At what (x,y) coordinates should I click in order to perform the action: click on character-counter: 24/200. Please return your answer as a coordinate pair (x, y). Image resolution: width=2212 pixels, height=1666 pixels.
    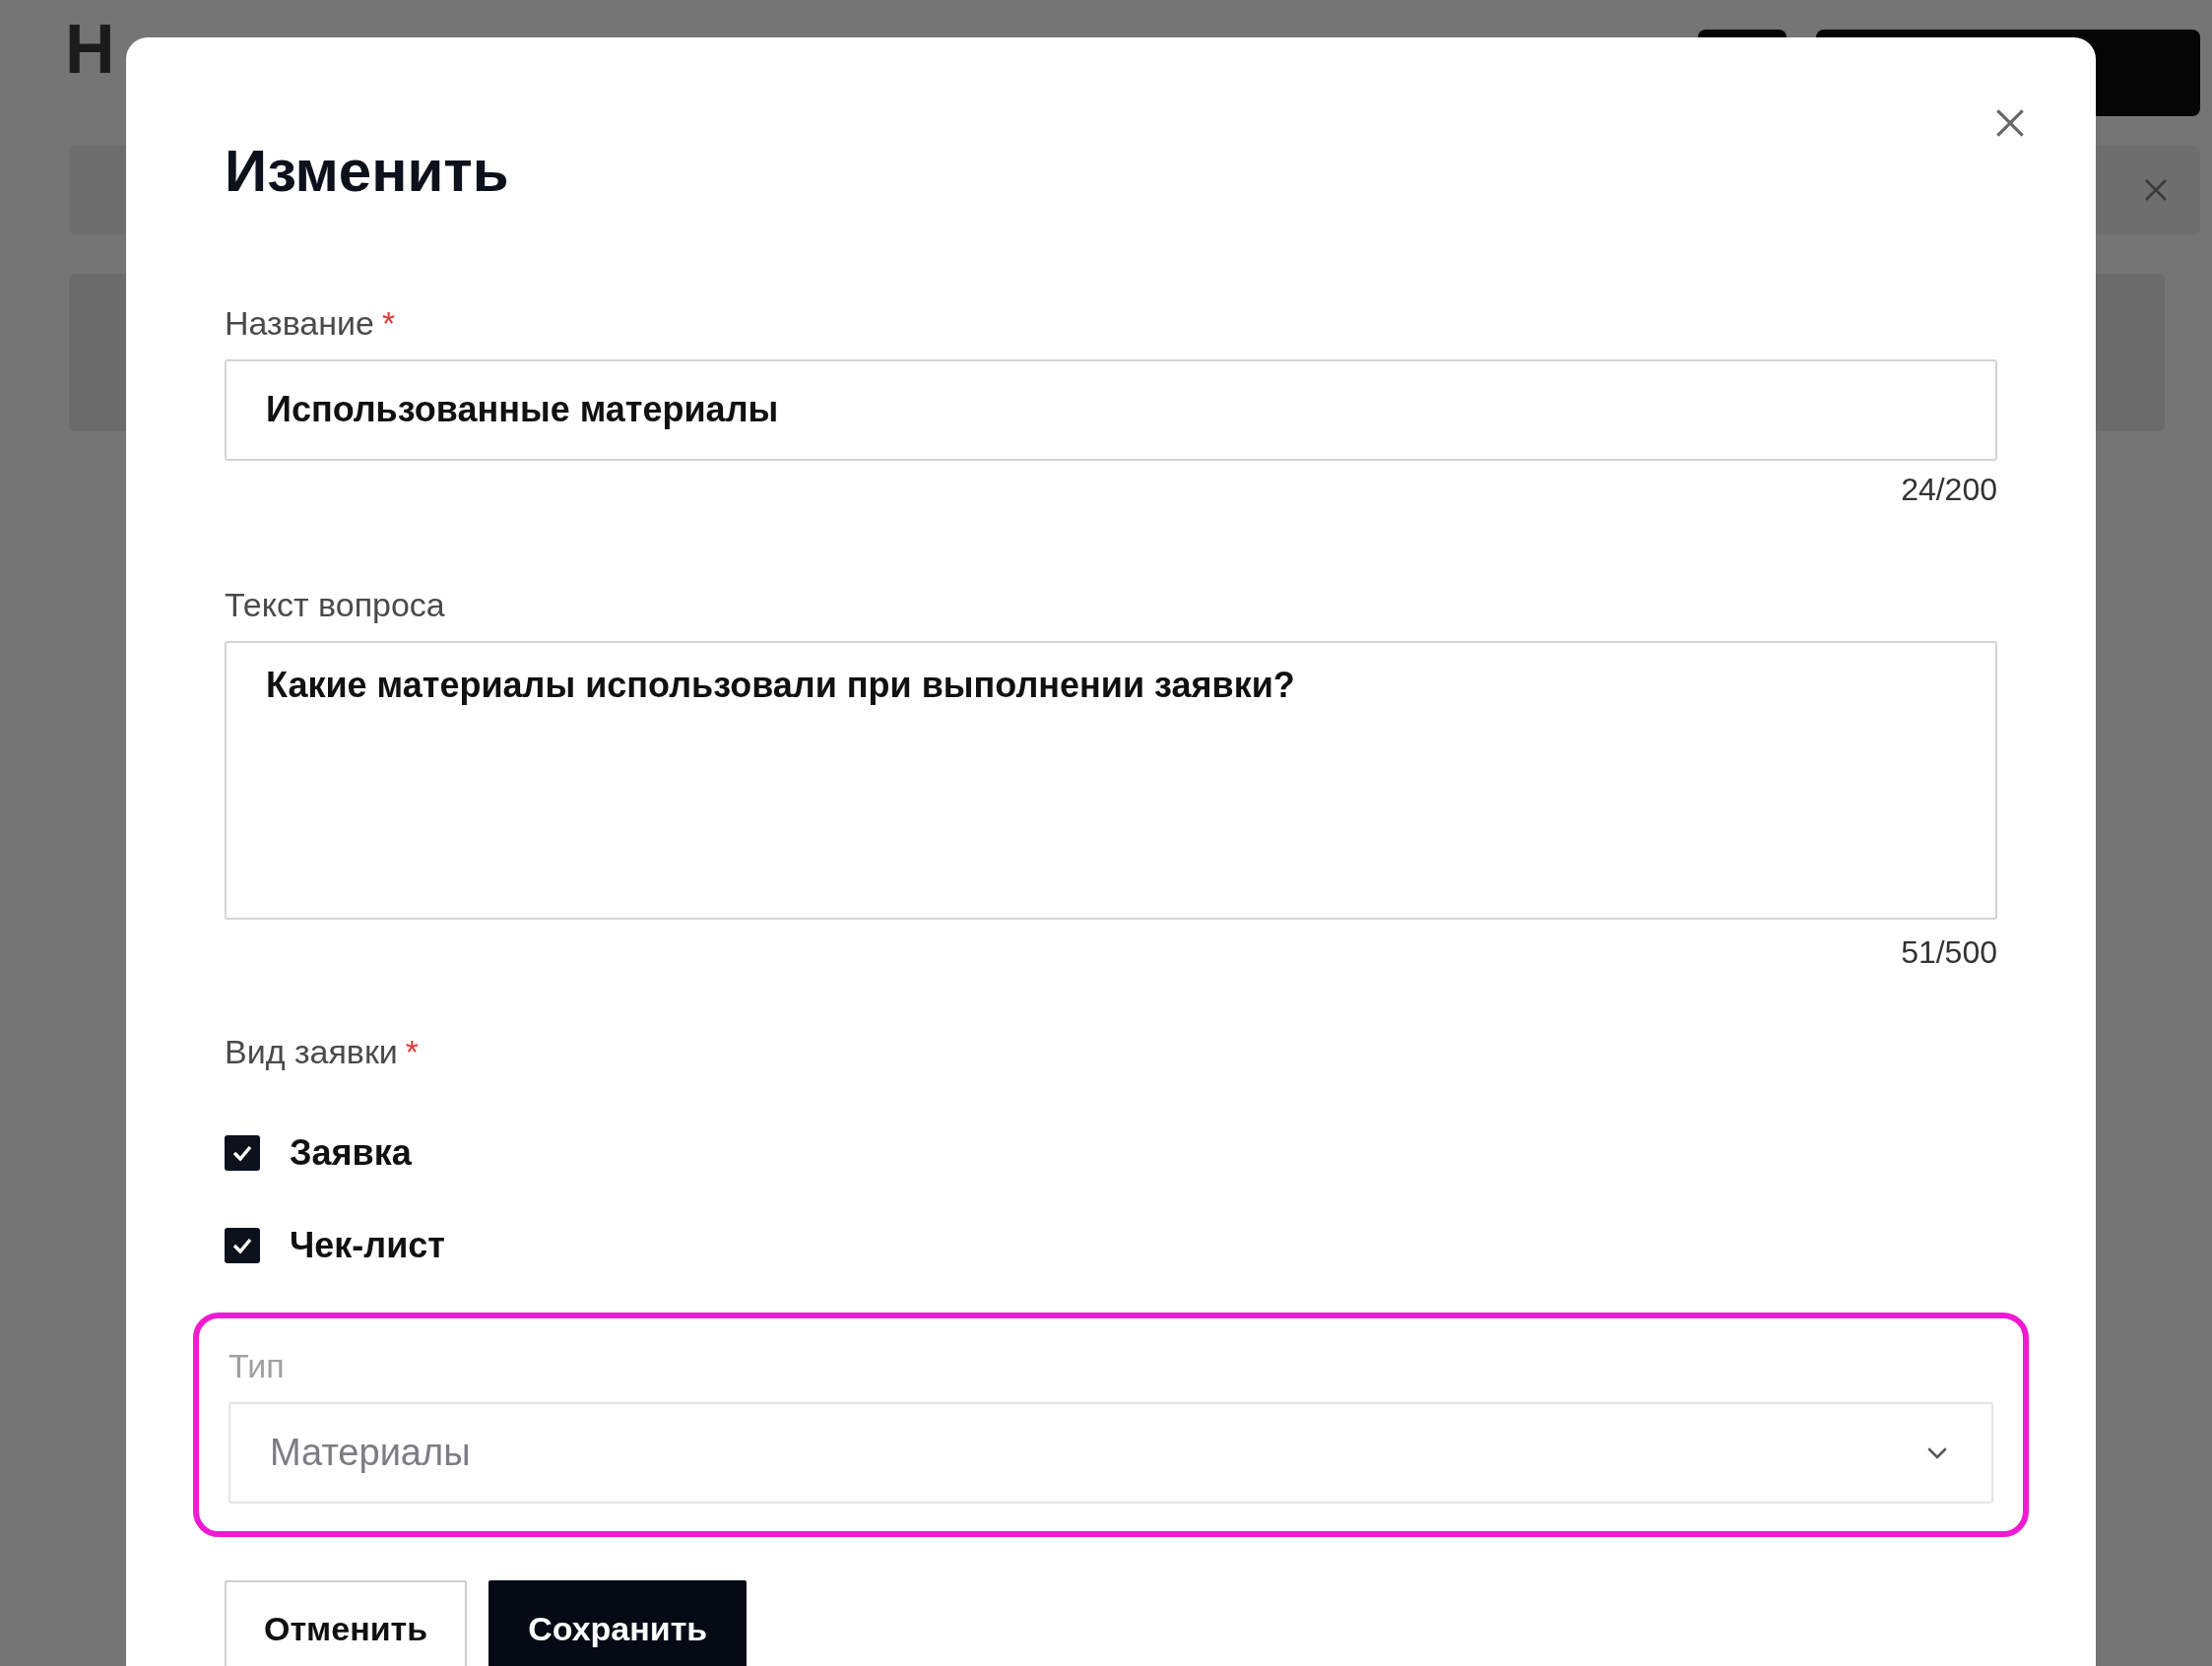
    Looking at the image, I should click on (1948, 489).